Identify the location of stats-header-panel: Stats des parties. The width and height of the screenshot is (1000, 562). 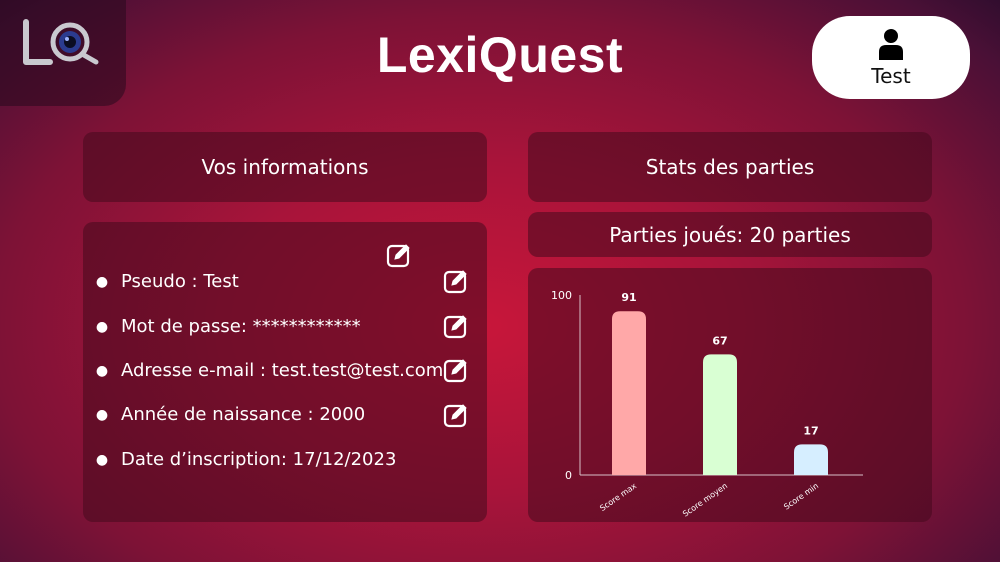
(730, 167).